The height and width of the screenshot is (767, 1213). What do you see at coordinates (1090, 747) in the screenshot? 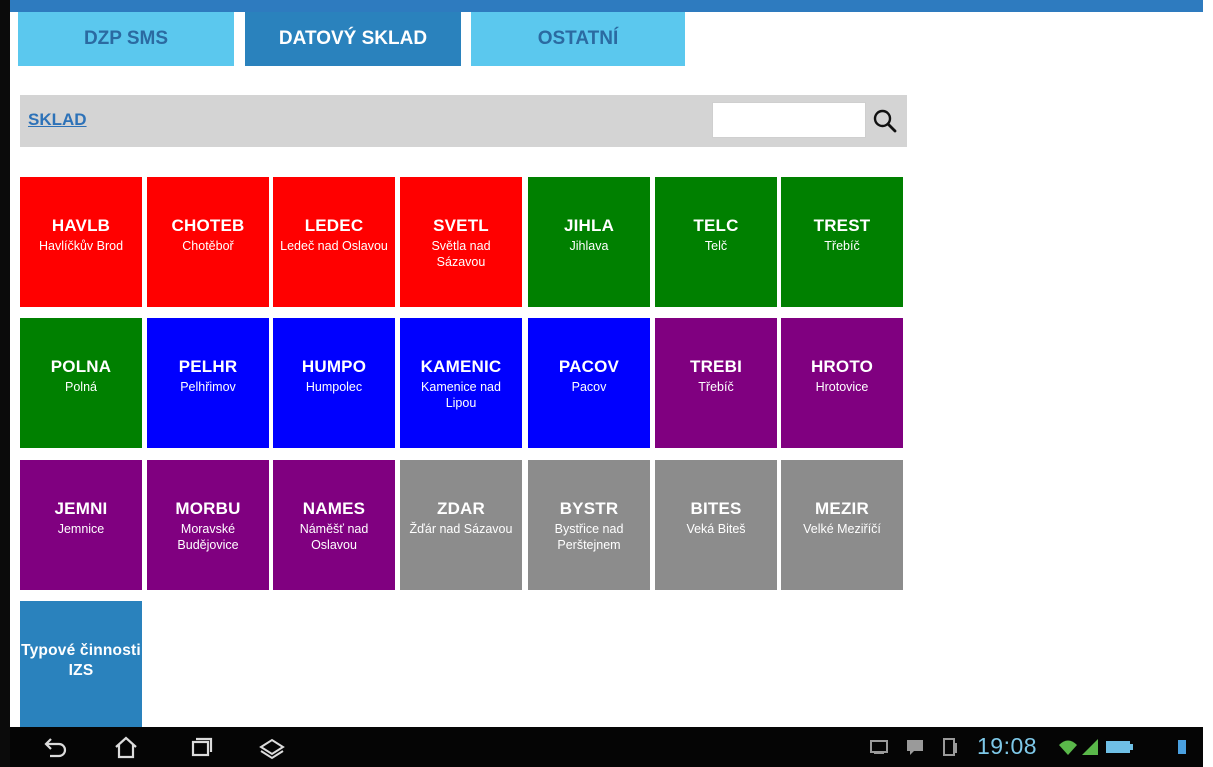
I see `signal-icon` at bounding box center [1090, 747].